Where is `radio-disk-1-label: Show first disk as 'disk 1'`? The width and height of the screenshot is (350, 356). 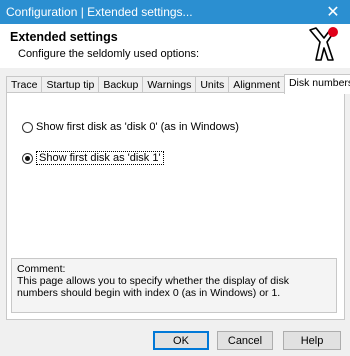
radio-disk-1-label: Show first disk as 'disk 1' is located at coordinates (100, 158).